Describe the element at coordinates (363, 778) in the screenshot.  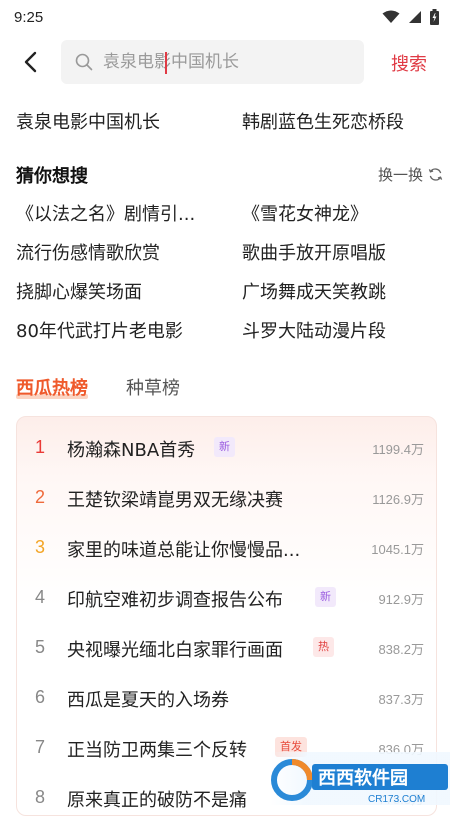
I see `svg-text: 西西软件园` at that location.